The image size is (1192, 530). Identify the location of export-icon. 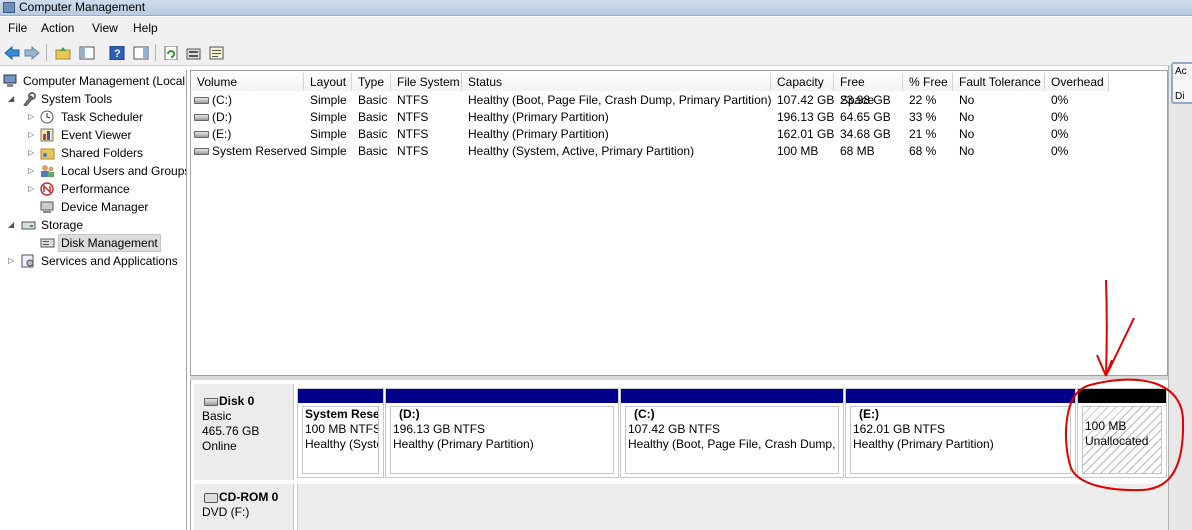
(216, 52).